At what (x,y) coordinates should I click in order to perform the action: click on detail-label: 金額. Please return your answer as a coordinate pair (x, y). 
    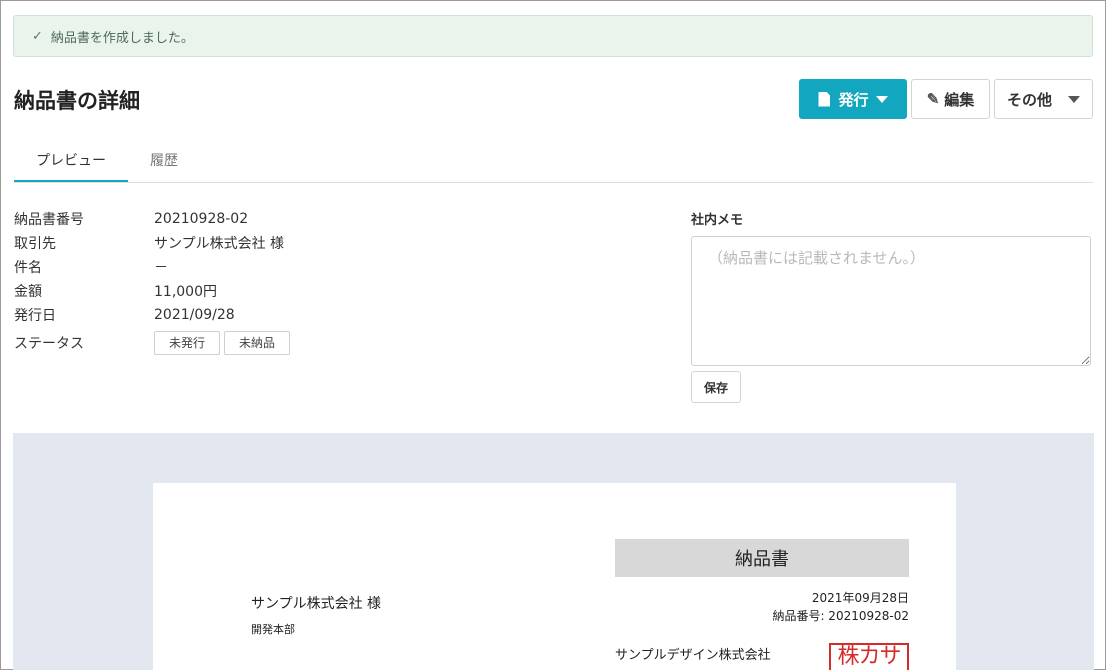
    Looking at the image, I should click on (28, 292).